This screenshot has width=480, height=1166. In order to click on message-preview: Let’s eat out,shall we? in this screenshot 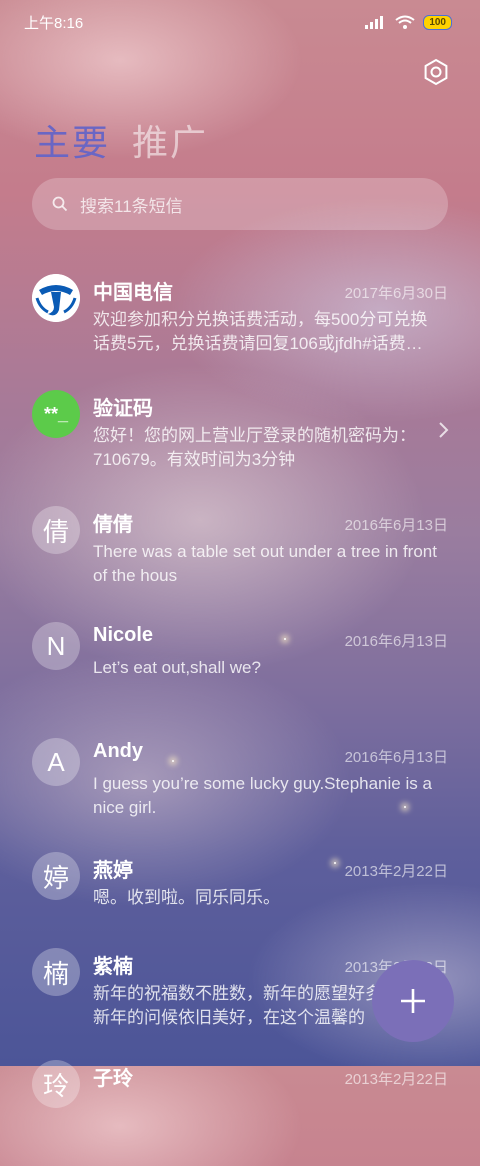, I will do `click(177, 667)`.